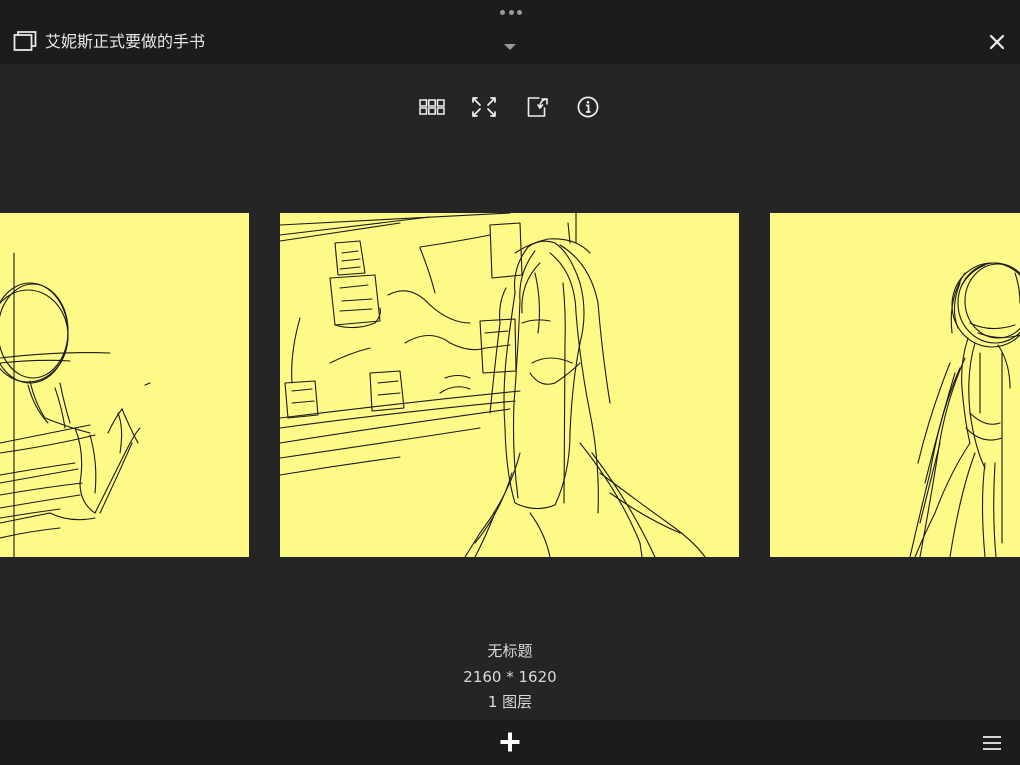 The image size is (1020, 765). Describe the element at coordinates (484, 107) in the screenshot. I see `expand-icon` at that location.